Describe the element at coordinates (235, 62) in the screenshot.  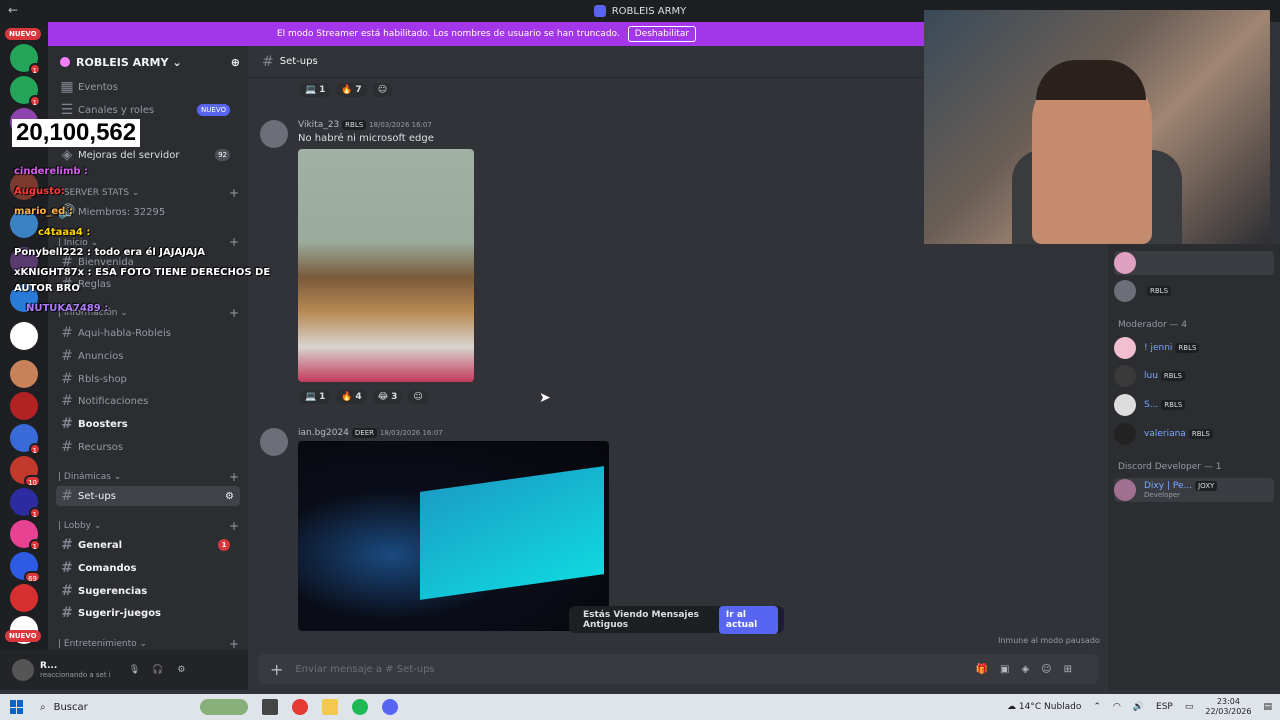
I see `invite-icon: ⊕` at that location.